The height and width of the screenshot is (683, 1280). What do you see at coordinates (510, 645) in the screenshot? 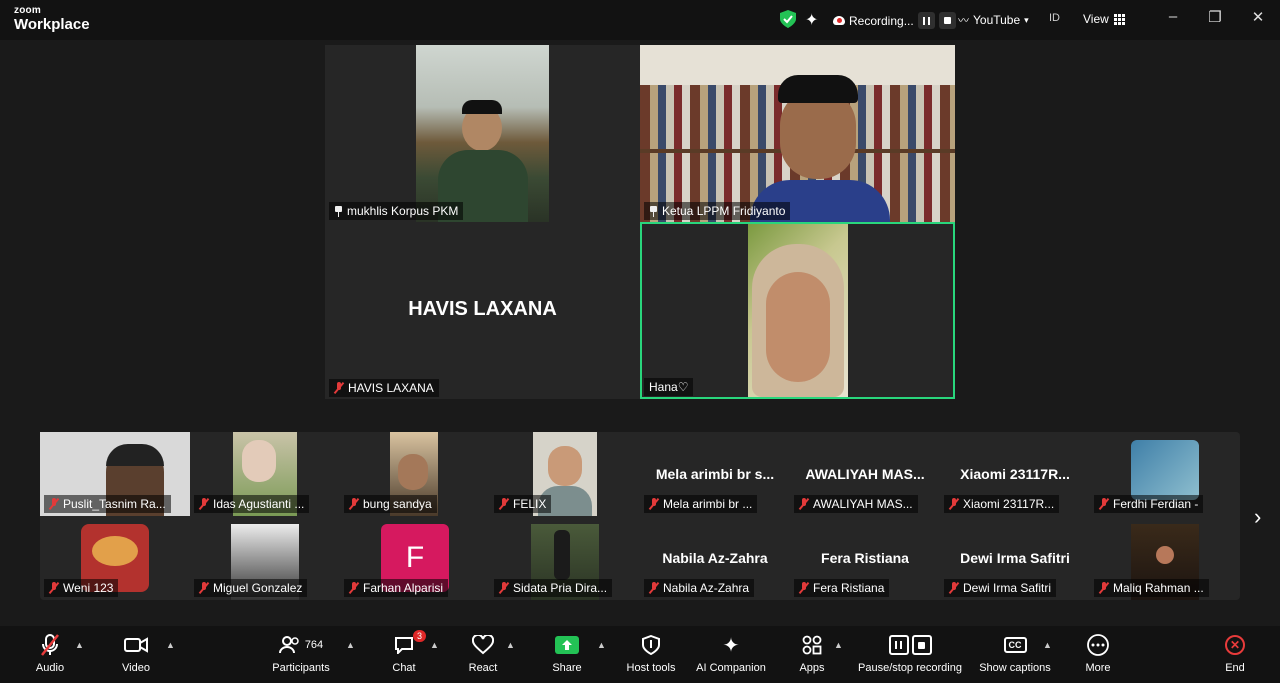
I see `react-options-caret-icon: ▲` at bounding box center [510, 645].